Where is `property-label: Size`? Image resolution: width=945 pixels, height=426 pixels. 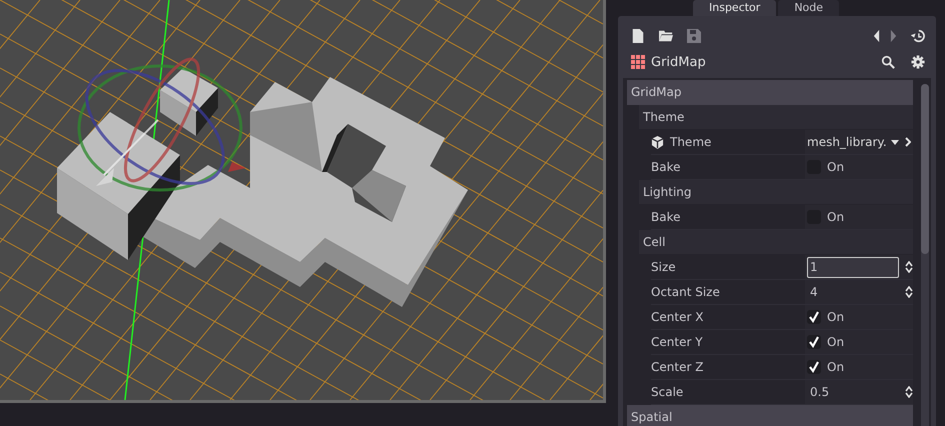
property-label: Size is located at coordinates (663, 267).